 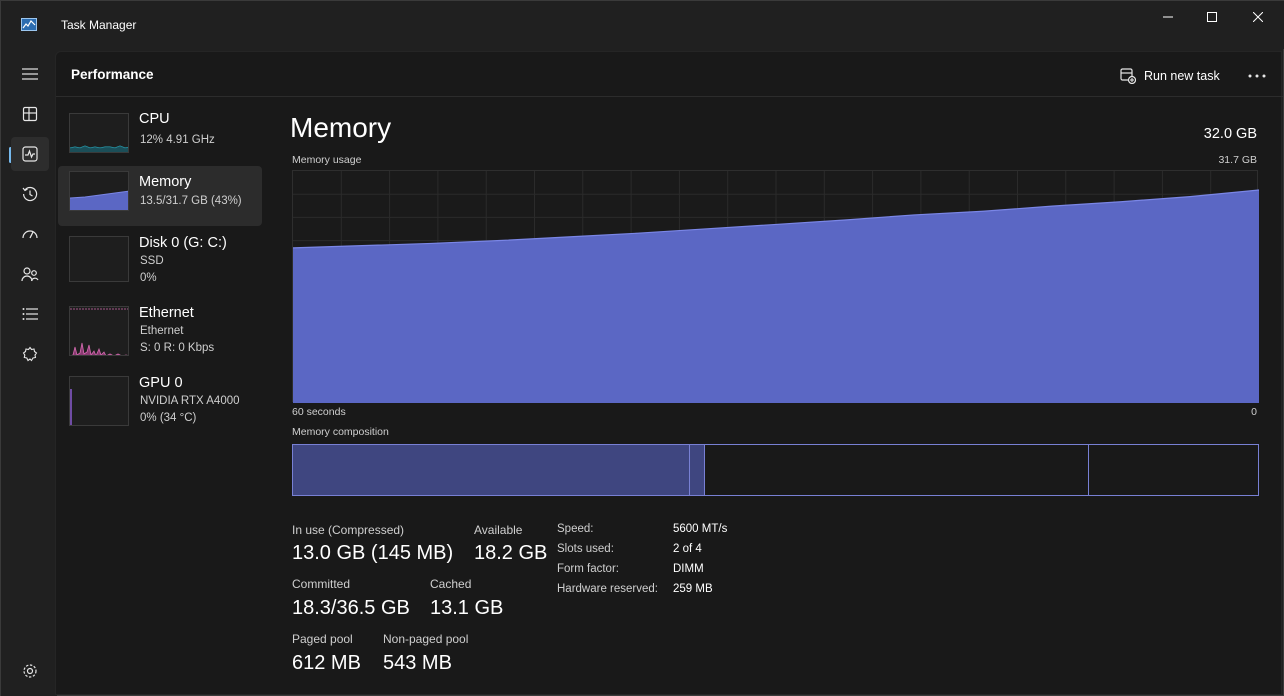 What do you see at coordinates (467, 608) in the screenshot?
I see `cached-value: 13.1 GB` at bounding box center [467, 608].